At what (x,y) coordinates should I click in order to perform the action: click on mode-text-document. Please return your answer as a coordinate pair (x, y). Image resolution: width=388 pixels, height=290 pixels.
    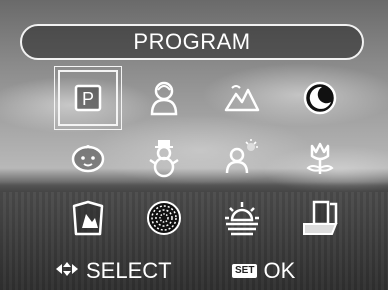
    Looking at the image, I should click on (320, 218).